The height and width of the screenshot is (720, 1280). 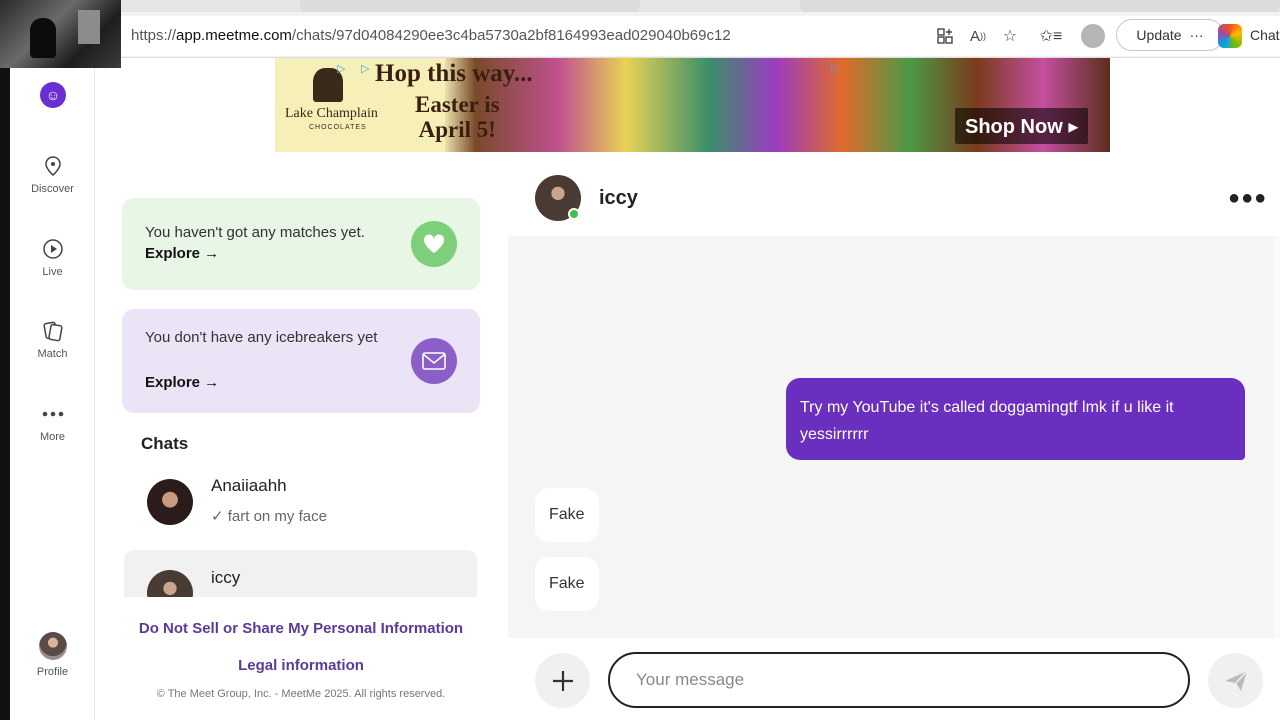 What do you see at coordinates (5, 389) in the screenshot?
I see `rail-edge` at bounding box center [5, 389].